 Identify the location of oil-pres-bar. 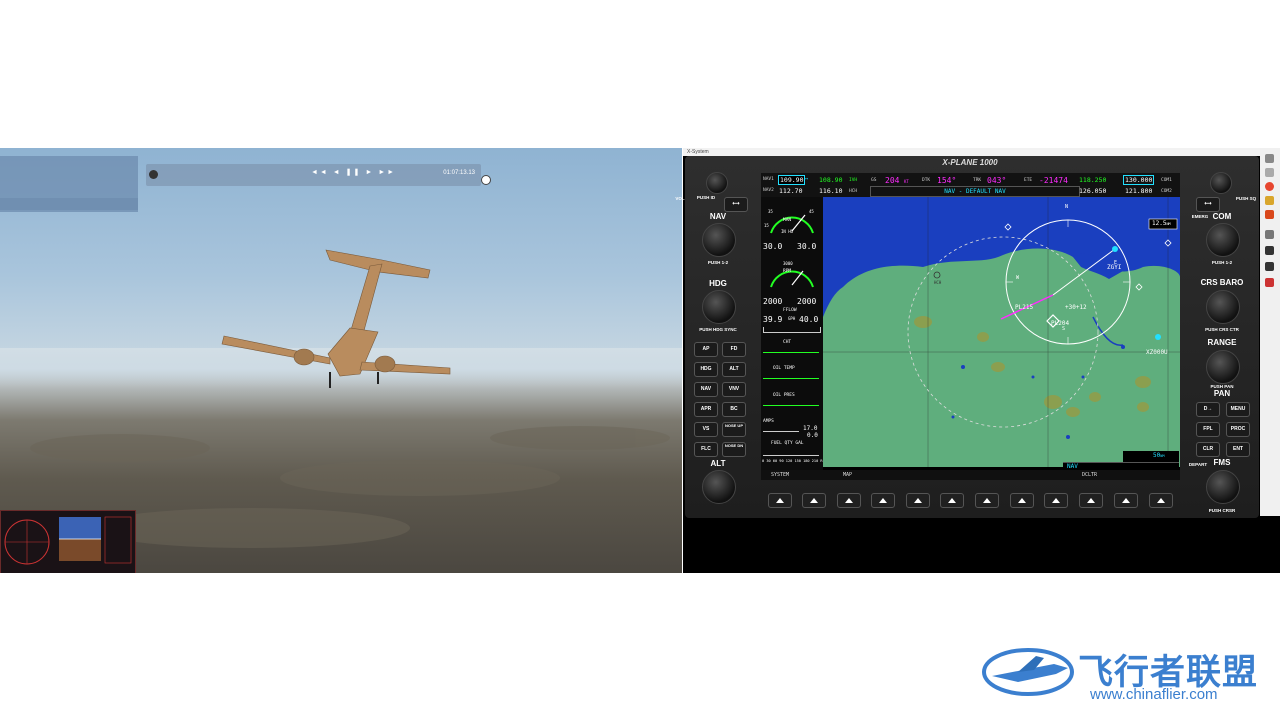
(791, 403).